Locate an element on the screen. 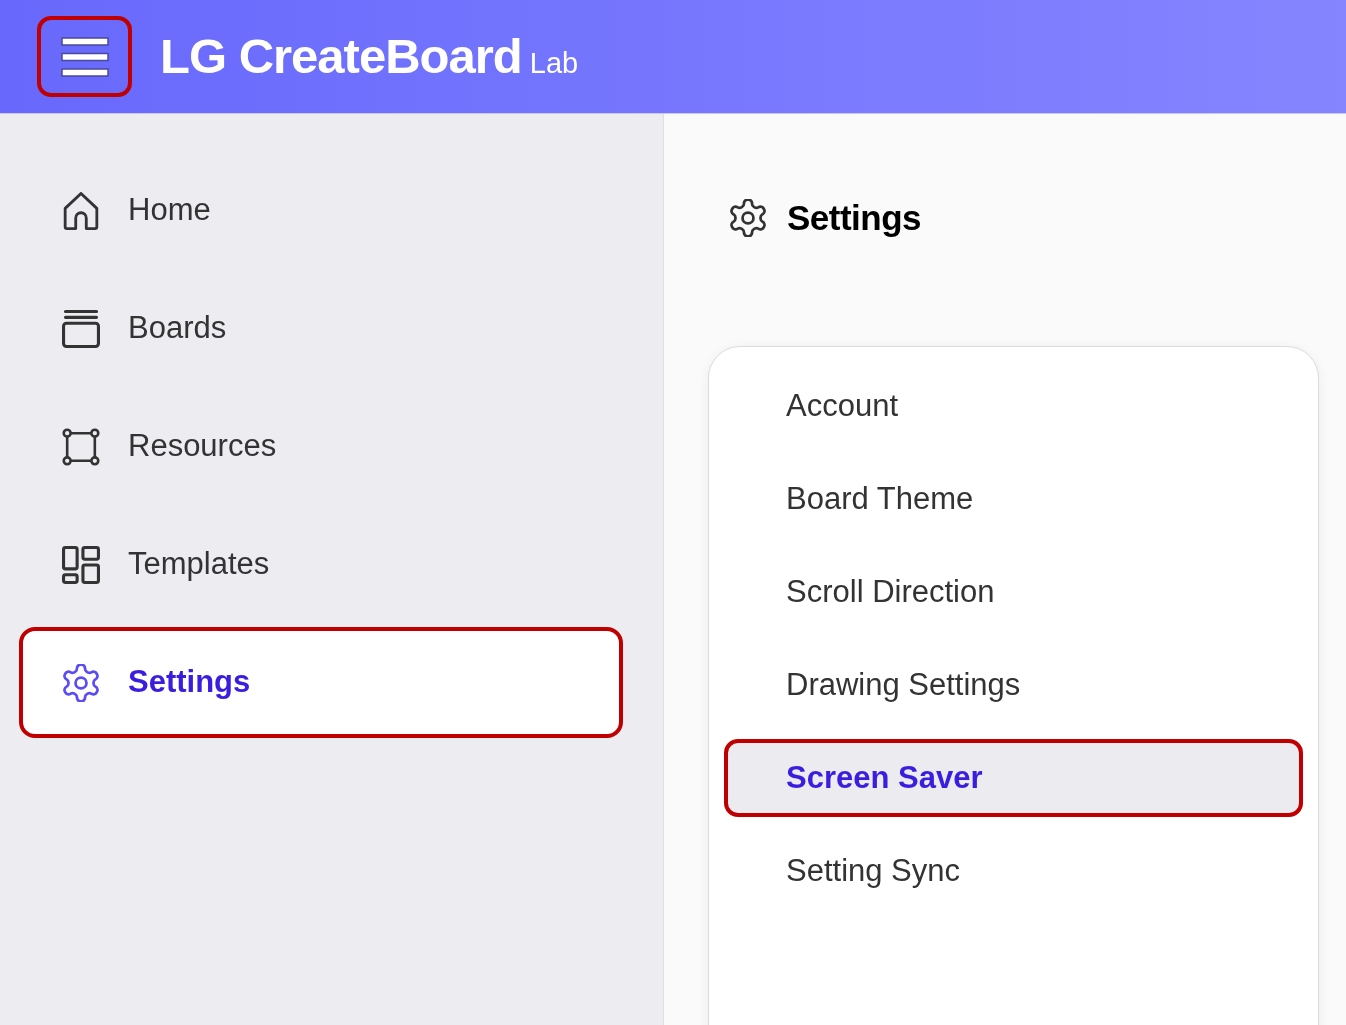  logo-suffix: Lab is located at coordinates (554, 63).